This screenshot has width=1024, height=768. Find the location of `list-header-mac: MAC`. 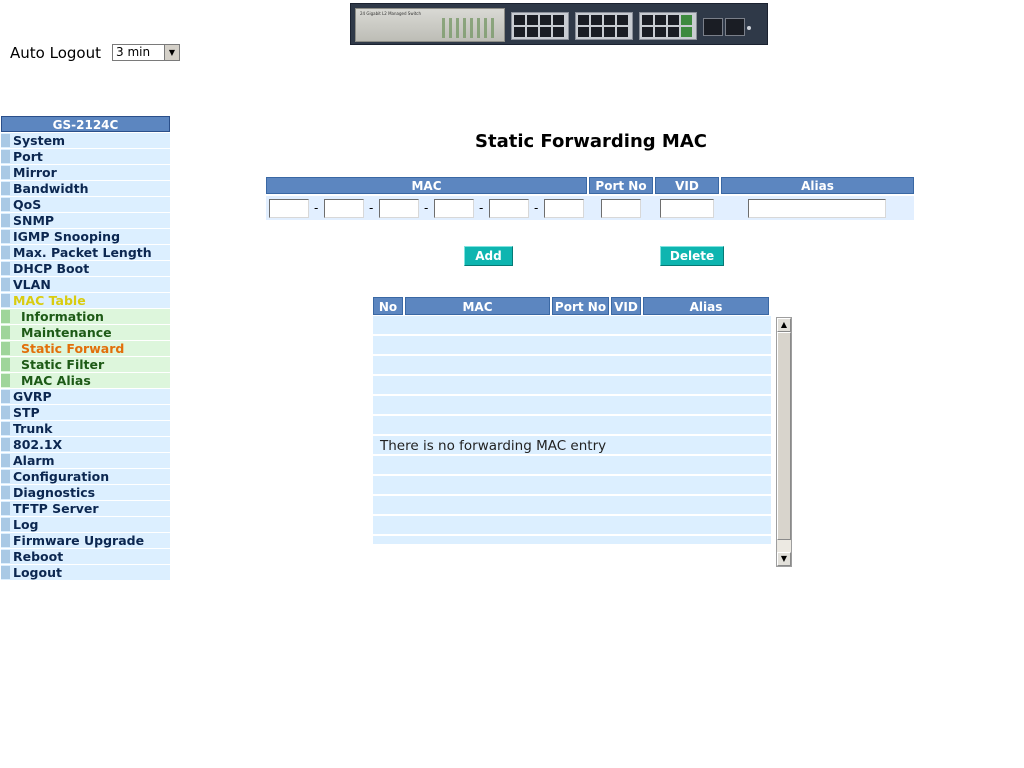

list-header-mac: MAC is located at coordinates (477, 306).